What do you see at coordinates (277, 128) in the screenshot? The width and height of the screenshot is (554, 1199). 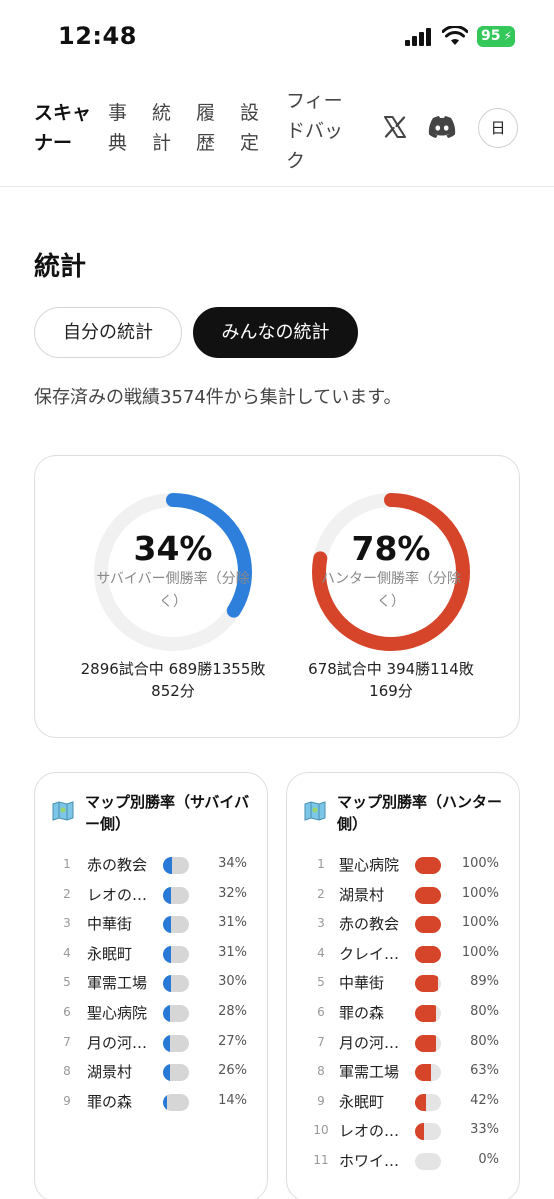 I see `top-nav: スキャ ナー 事 典 統 計 履 歴 設 定 フィー ドバッ ク 日` at bounding box center [277, 128].